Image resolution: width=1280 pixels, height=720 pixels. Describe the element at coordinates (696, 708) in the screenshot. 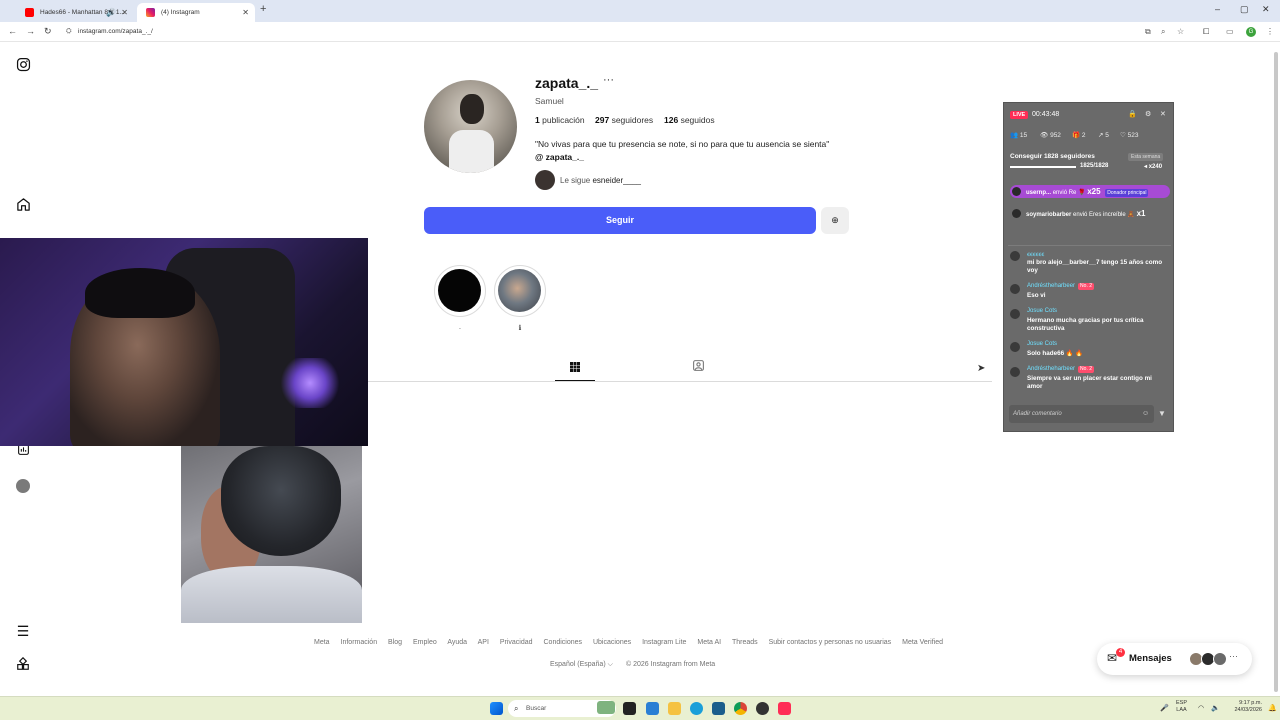

I see `edge-icon` at that location.